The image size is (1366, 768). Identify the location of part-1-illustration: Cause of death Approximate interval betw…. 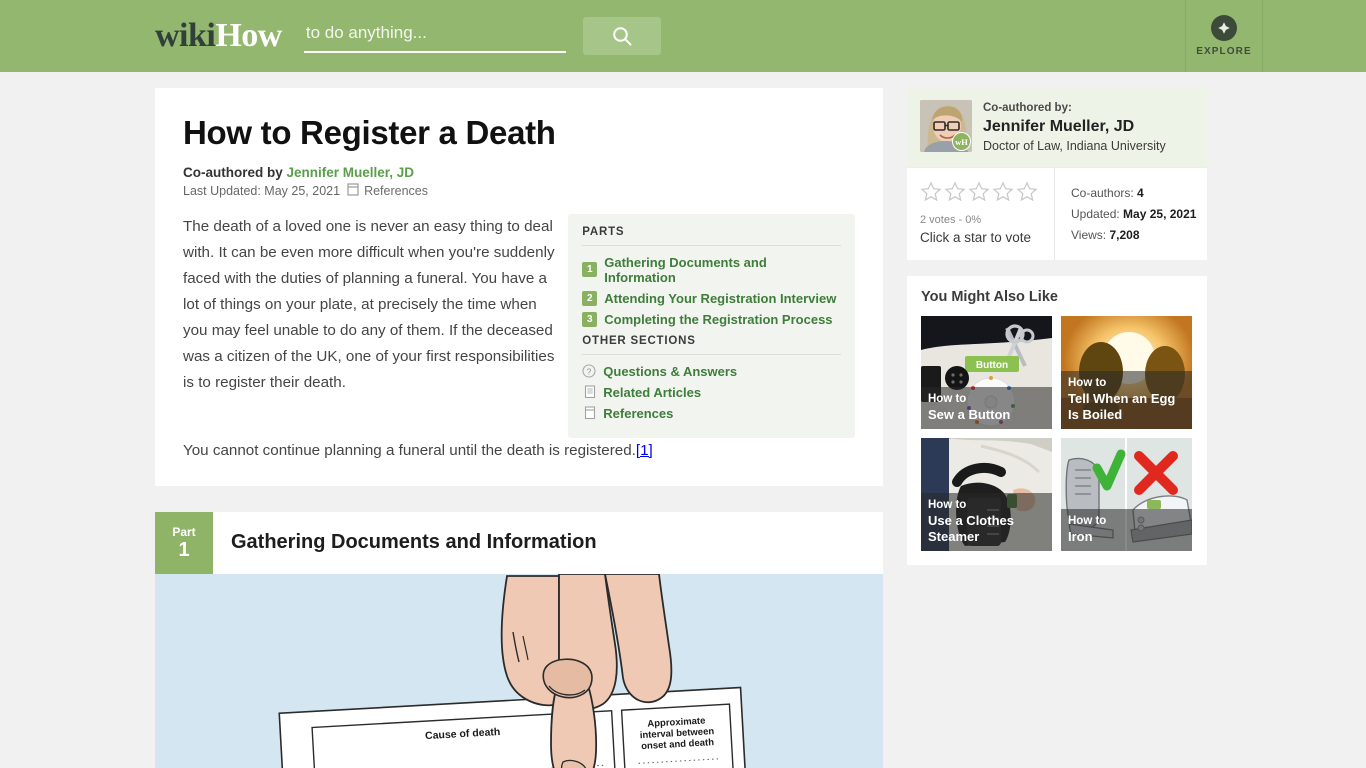
(519, 670).